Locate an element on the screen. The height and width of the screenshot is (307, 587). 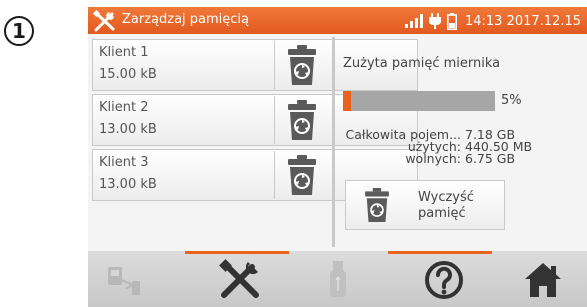
clear-memory-label: Wyczyść pamięć is located at coordinates (446, 205).